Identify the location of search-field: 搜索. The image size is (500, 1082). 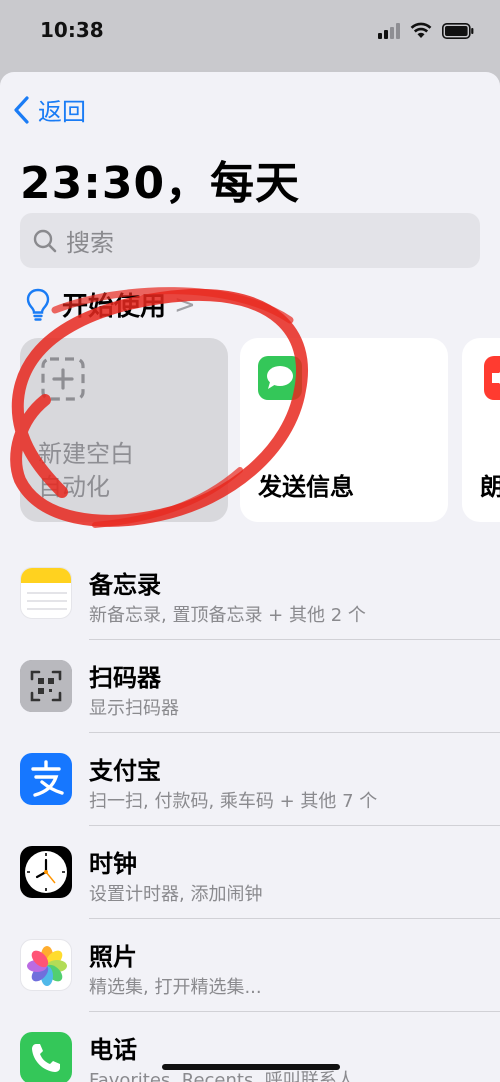
(250, 240).